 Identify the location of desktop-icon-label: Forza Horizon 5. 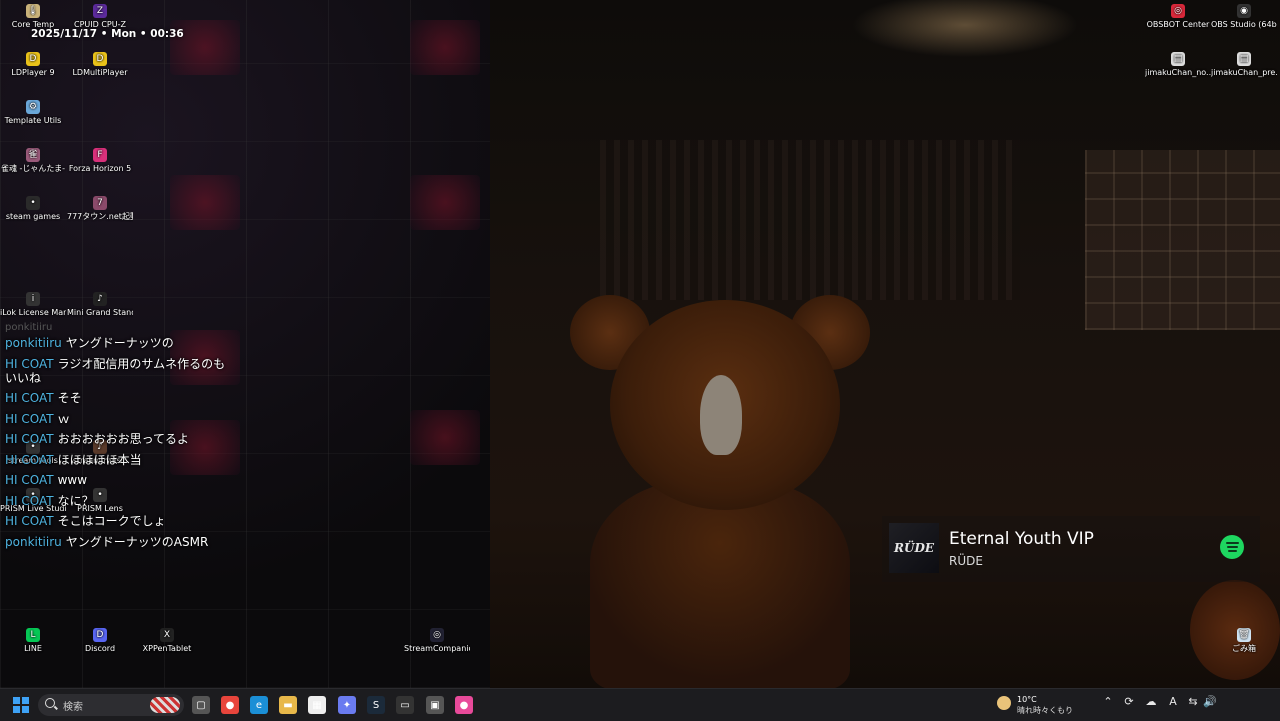
(100, 168).